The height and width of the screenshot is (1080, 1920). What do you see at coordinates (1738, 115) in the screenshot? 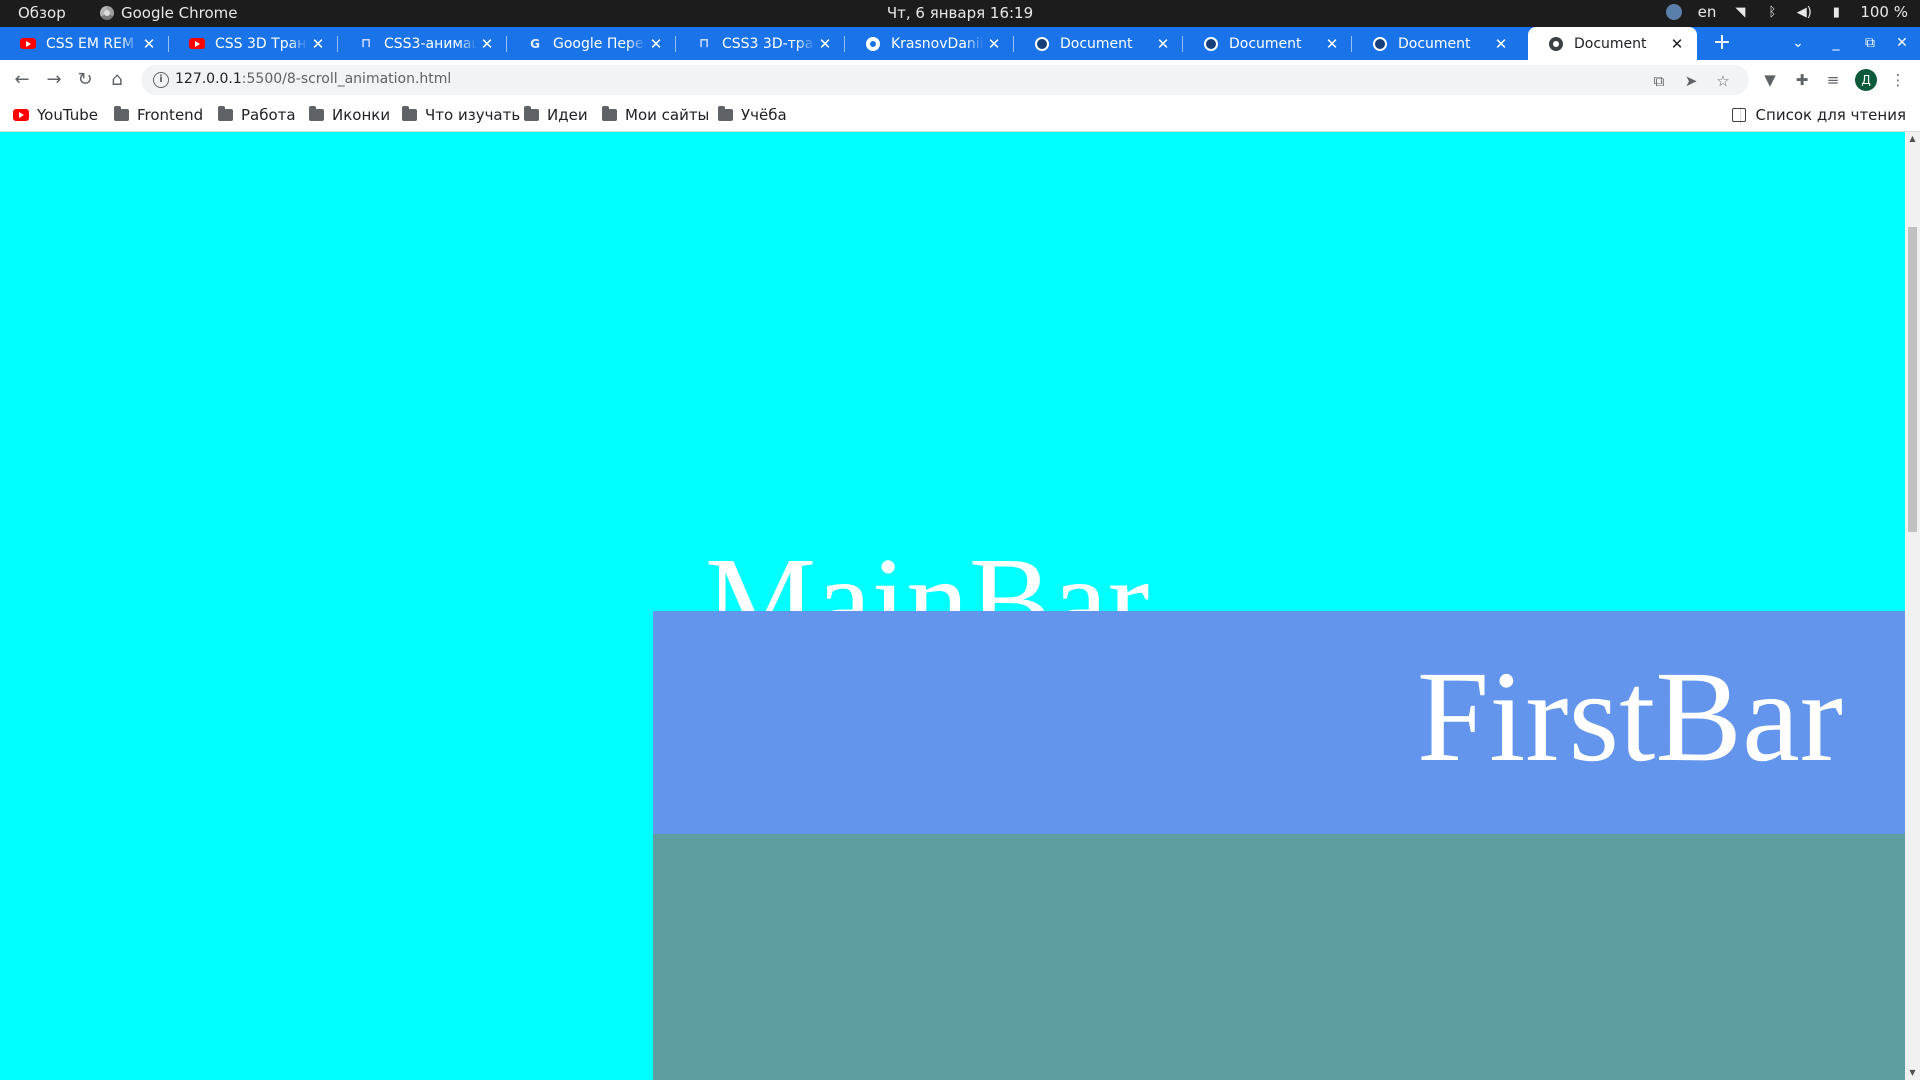
I see `reading-list-icon` at bounding box center [1738, 115].